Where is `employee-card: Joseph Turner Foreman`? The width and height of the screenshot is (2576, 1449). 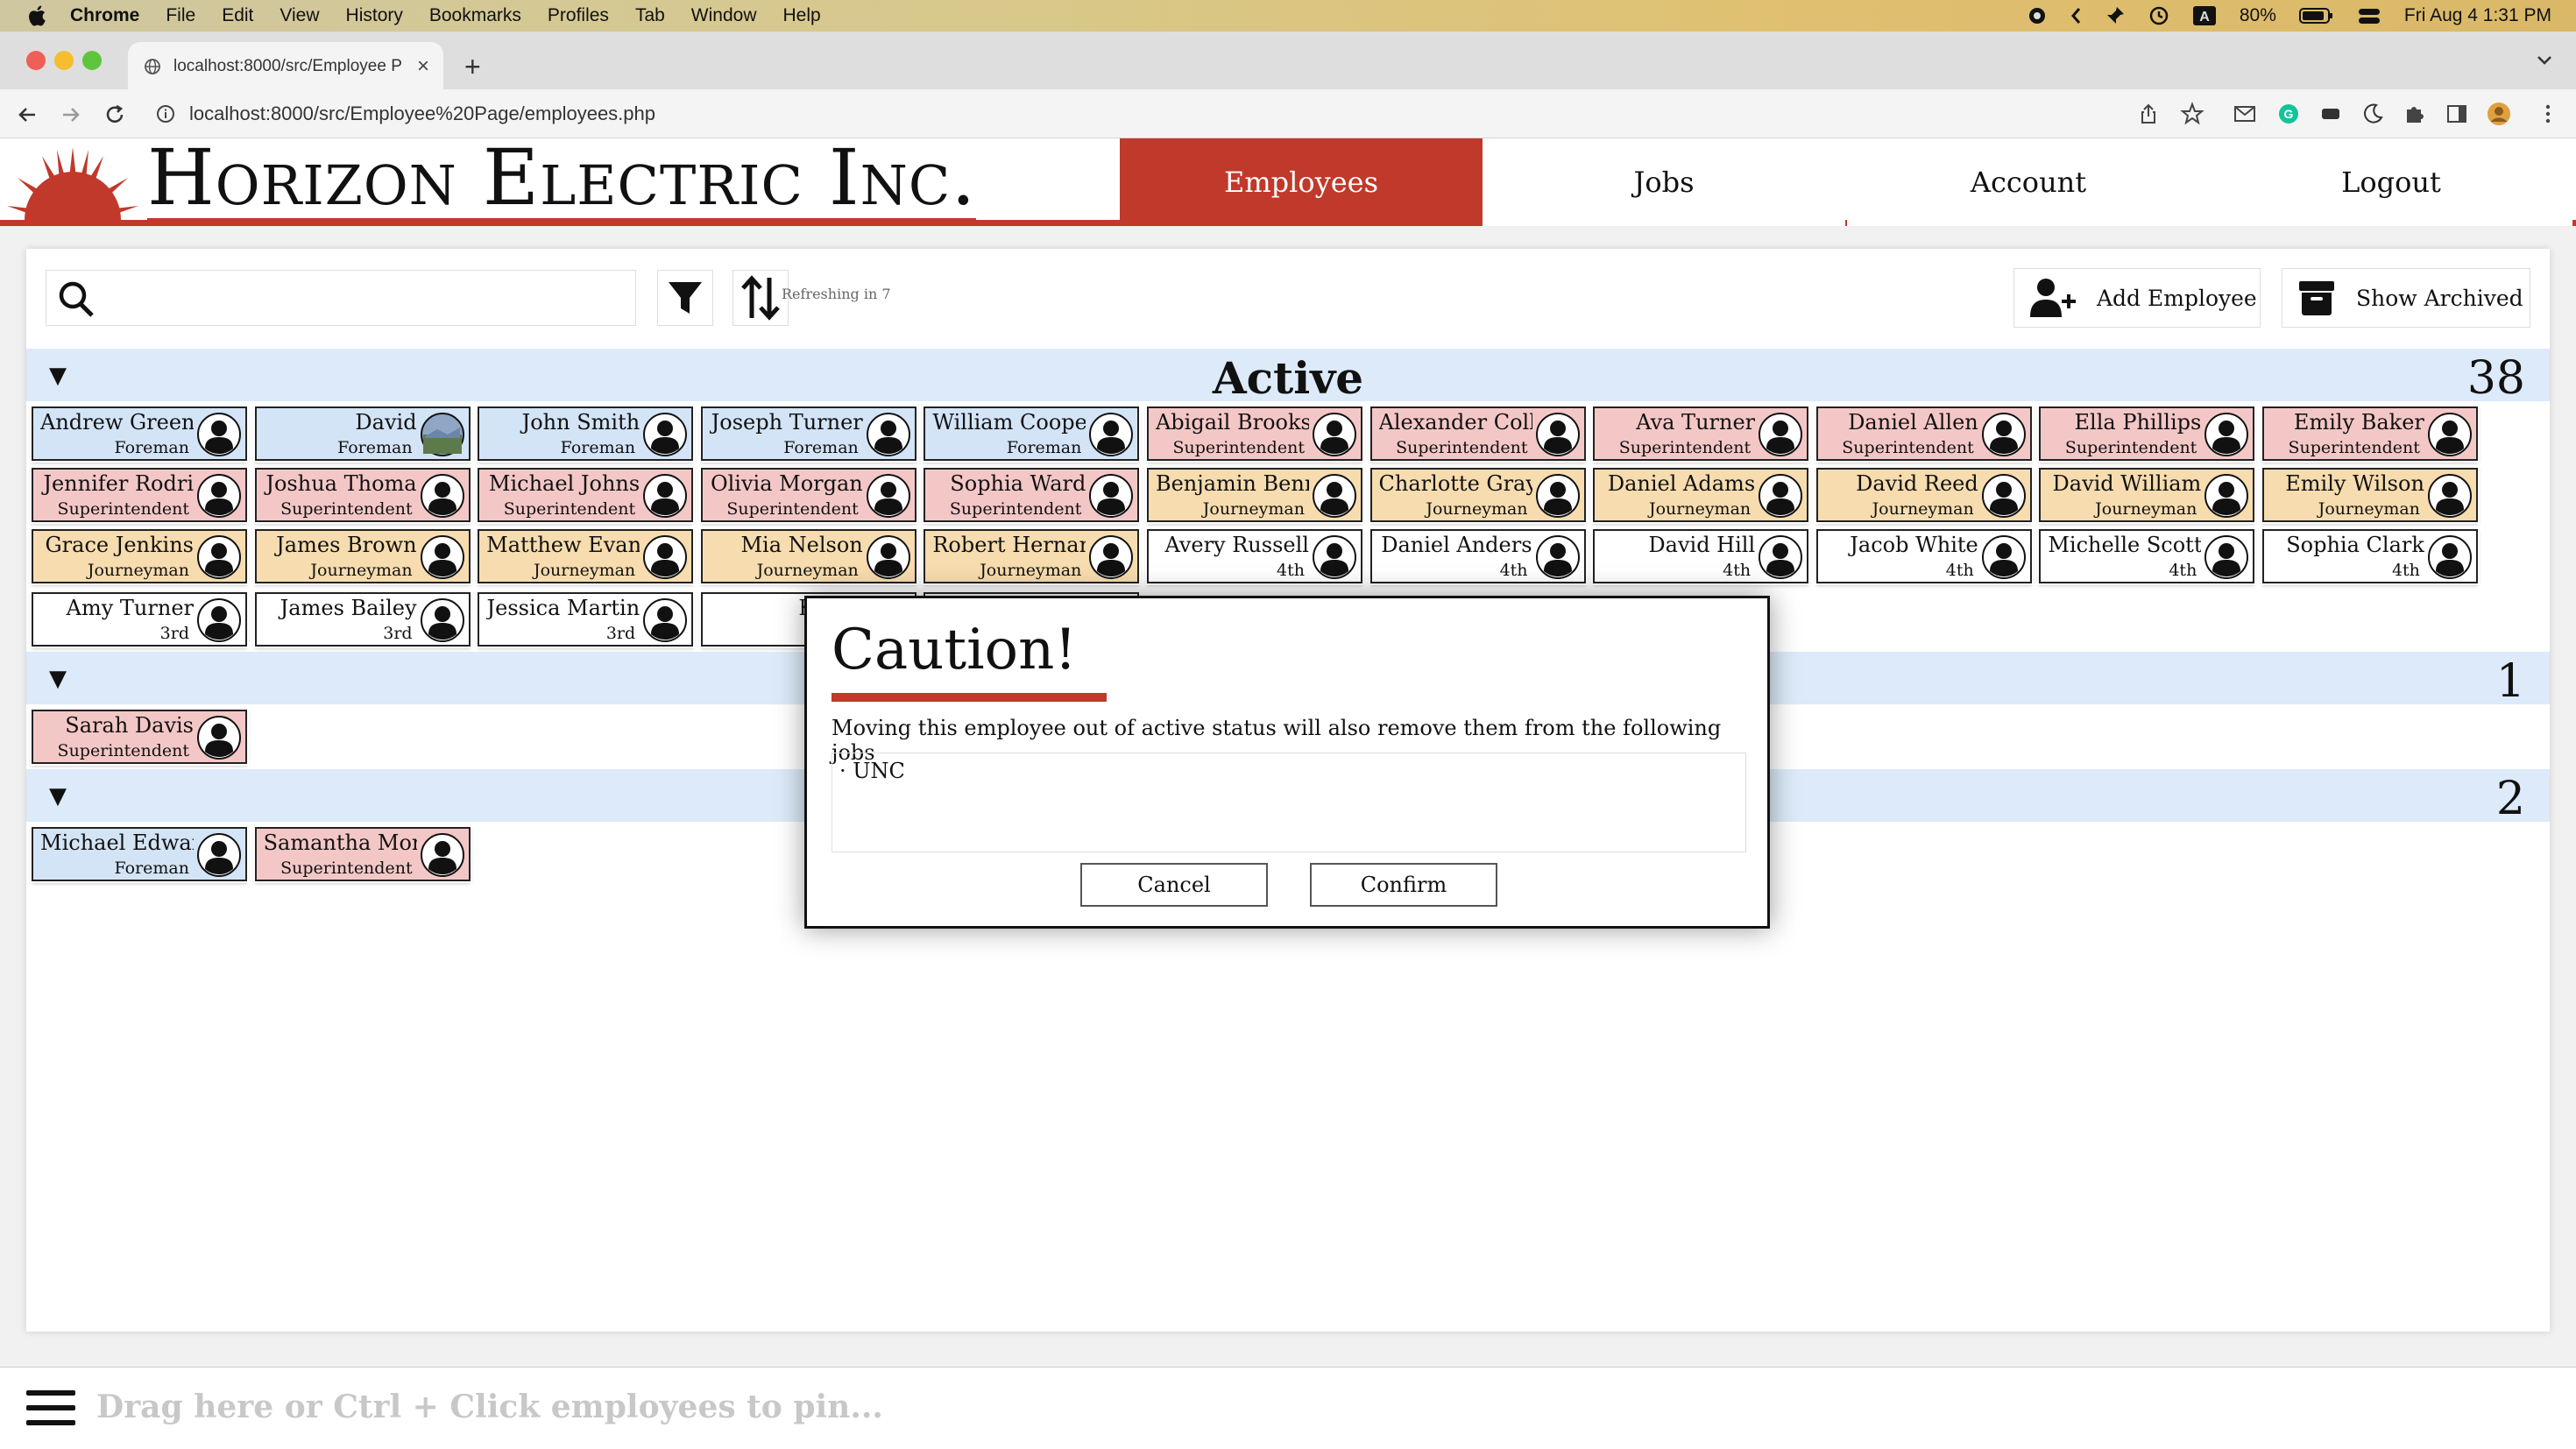 employee-card: Joseph Turner Foreman is located at coordinates (808, 433).